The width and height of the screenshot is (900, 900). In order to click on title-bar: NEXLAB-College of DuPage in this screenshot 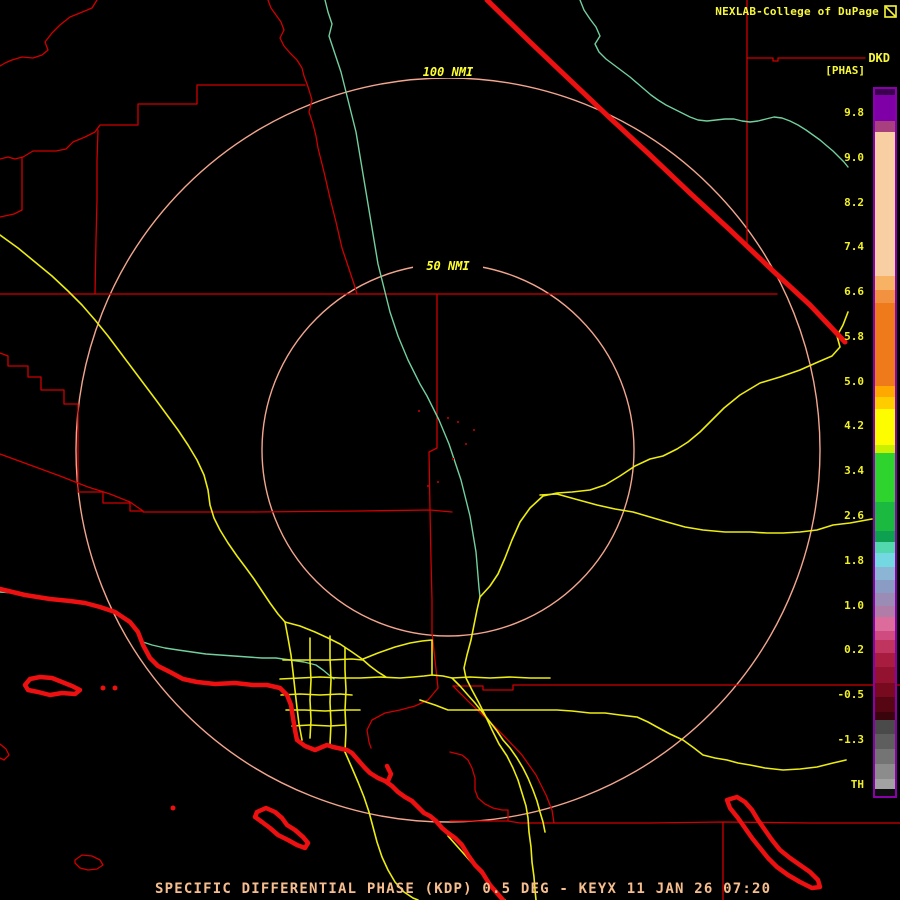, I will do `click(806, 11)`.